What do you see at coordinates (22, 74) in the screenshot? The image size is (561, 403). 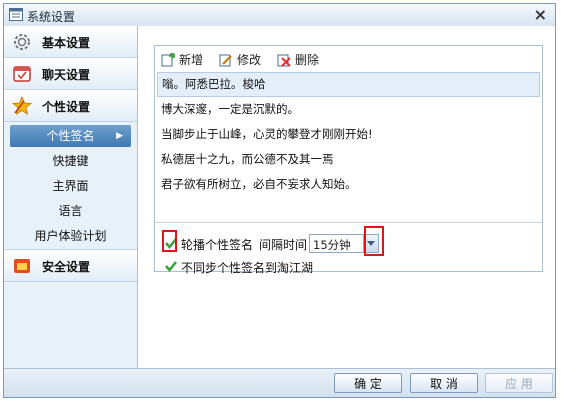 I see `chat-icon` at bounding box center [22, 74].